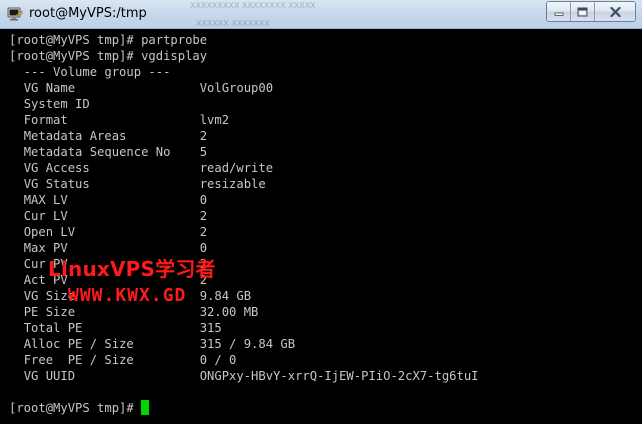  I want to click on vg-row: PE Size 32.00 MB, so click(244, 312).